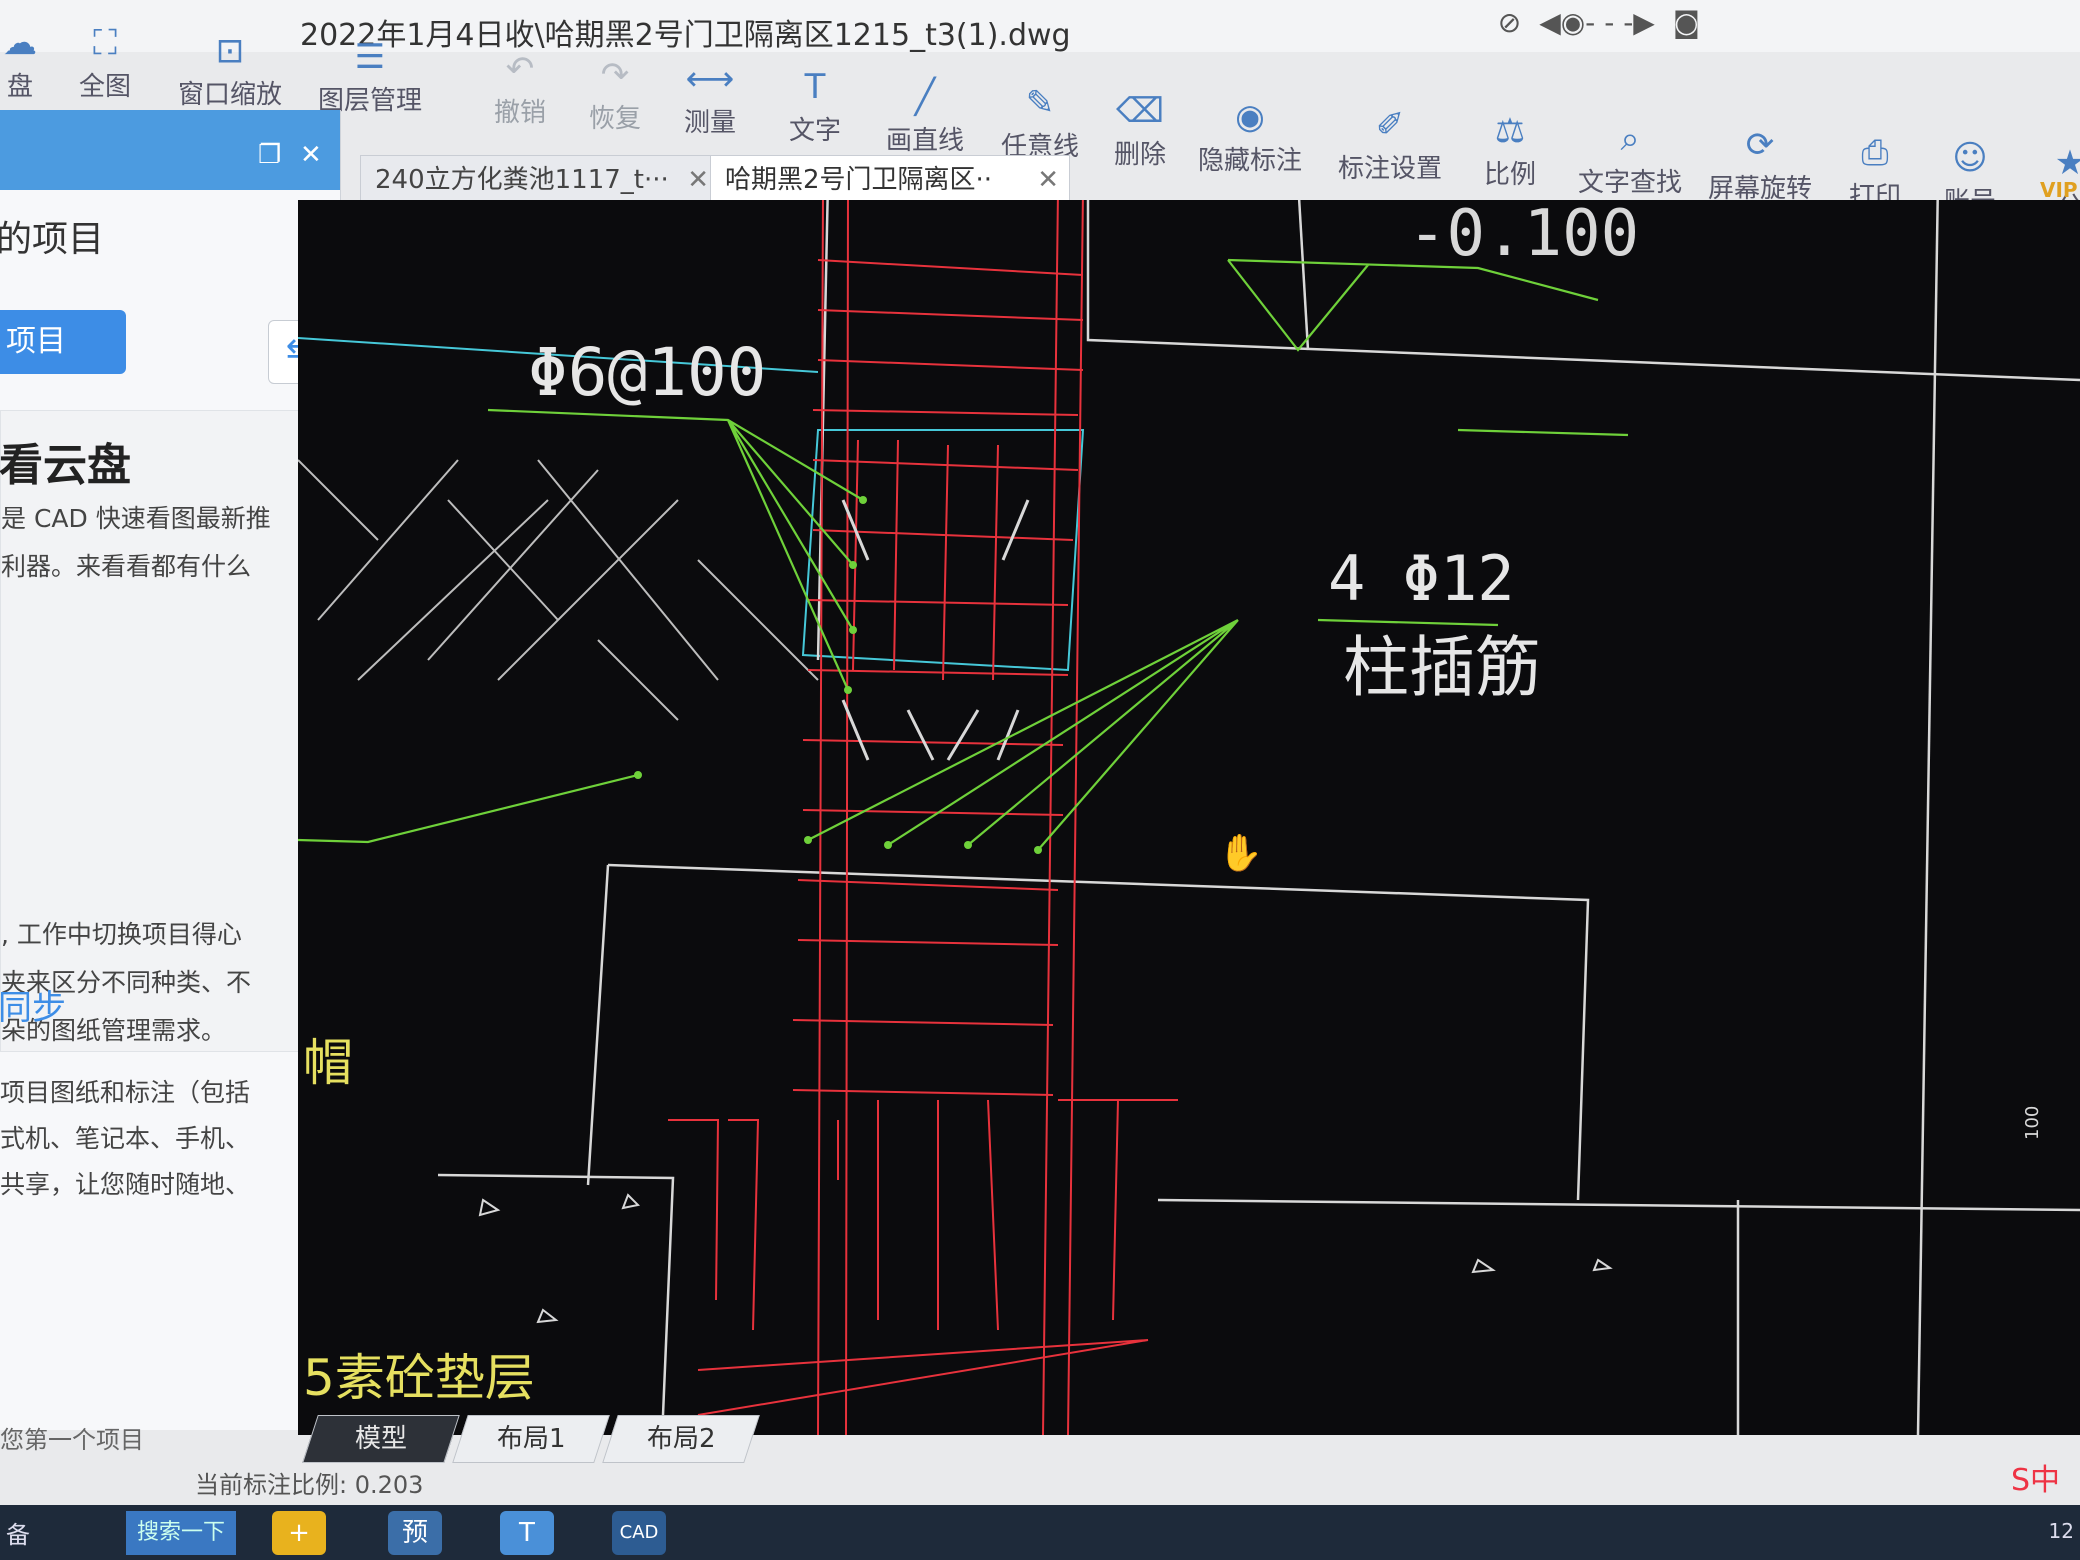 This screenshot has width=2080, height=1560. What do you see at coordinates (814, 131) in the screenshot?
I see `toolbar-button-label: 文字` at bounding box center [814, 131].